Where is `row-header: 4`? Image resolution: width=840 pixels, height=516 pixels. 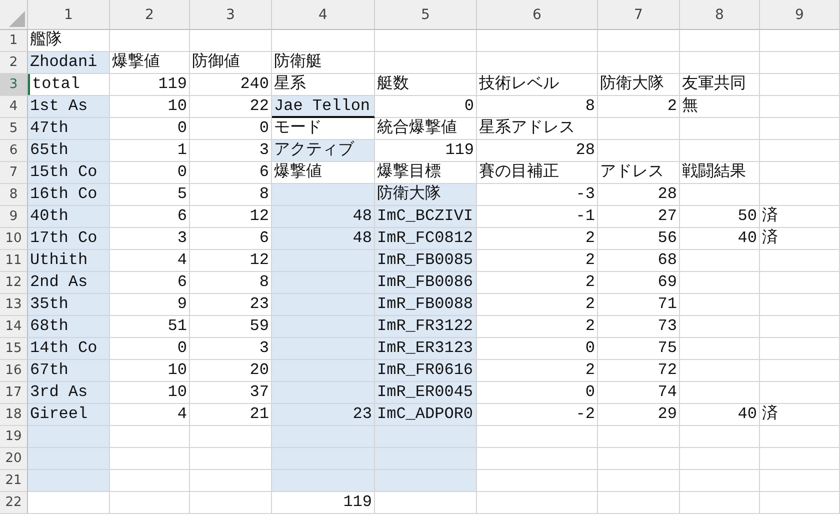
row-header: 4 is located at coordinates (14, 107).